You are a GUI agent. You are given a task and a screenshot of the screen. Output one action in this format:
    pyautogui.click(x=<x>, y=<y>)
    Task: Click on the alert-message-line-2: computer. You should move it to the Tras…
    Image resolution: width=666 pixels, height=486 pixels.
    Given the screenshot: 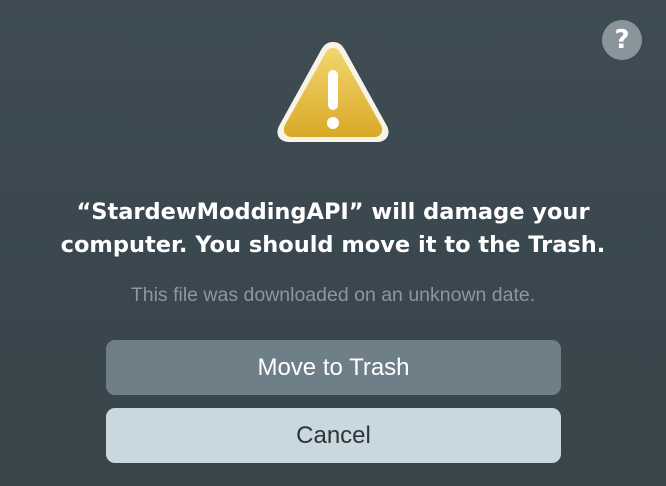 What is the action you would take?
    pyautogui.click(x=333, y=245)
    